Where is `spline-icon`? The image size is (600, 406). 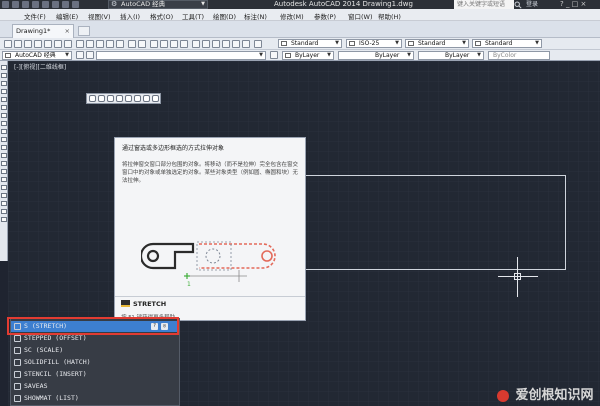
spline-icon is located at coordinates (4, 131).